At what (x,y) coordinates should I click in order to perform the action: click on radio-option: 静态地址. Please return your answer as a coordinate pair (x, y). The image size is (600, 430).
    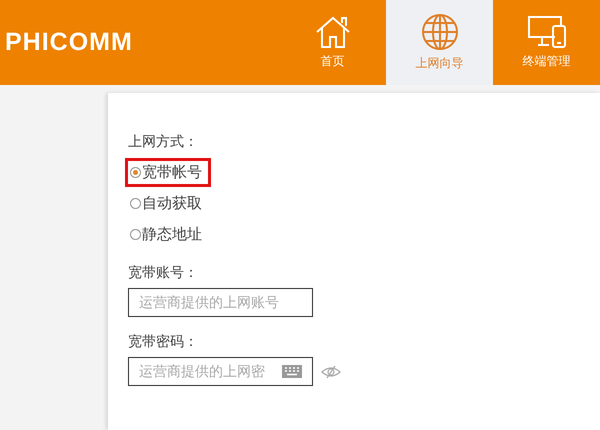
    Looking at the image, I should click on (168, 234).